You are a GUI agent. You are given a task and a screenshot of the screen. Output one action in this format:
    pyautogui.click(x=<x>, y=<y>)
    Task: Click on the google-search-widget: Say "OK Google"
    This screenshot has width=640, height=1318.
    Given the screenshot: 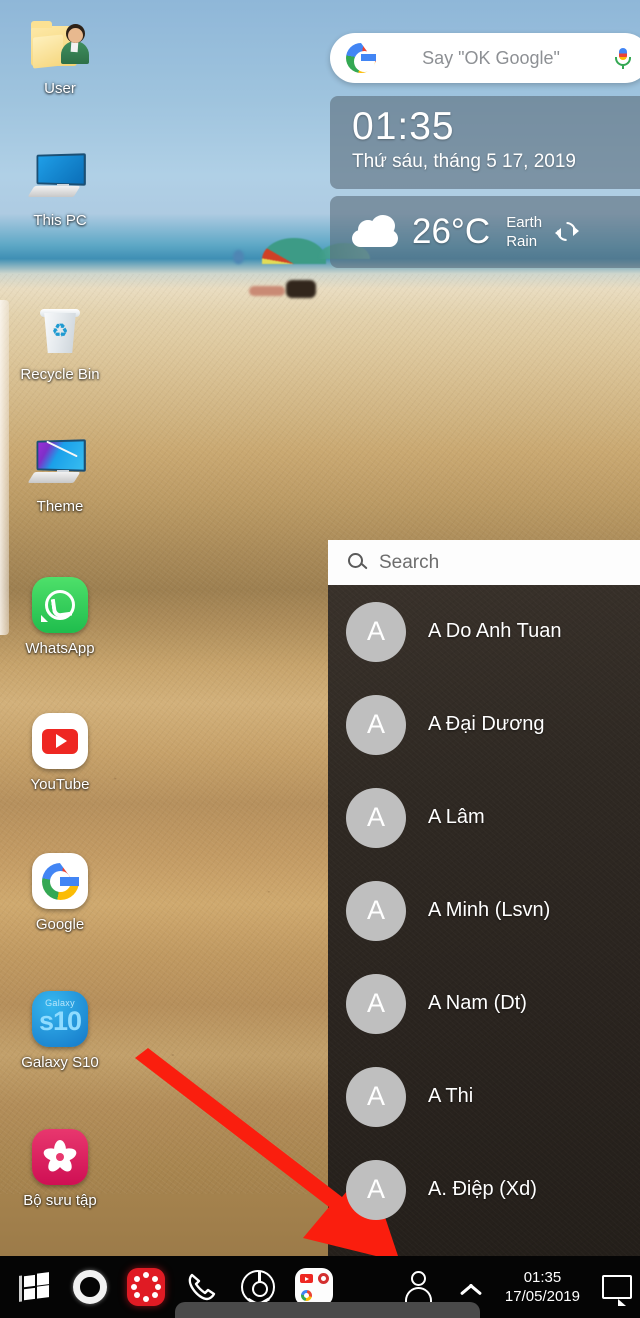 What is the action you would take?
    pyautogui.click(x=485, y=58)
    